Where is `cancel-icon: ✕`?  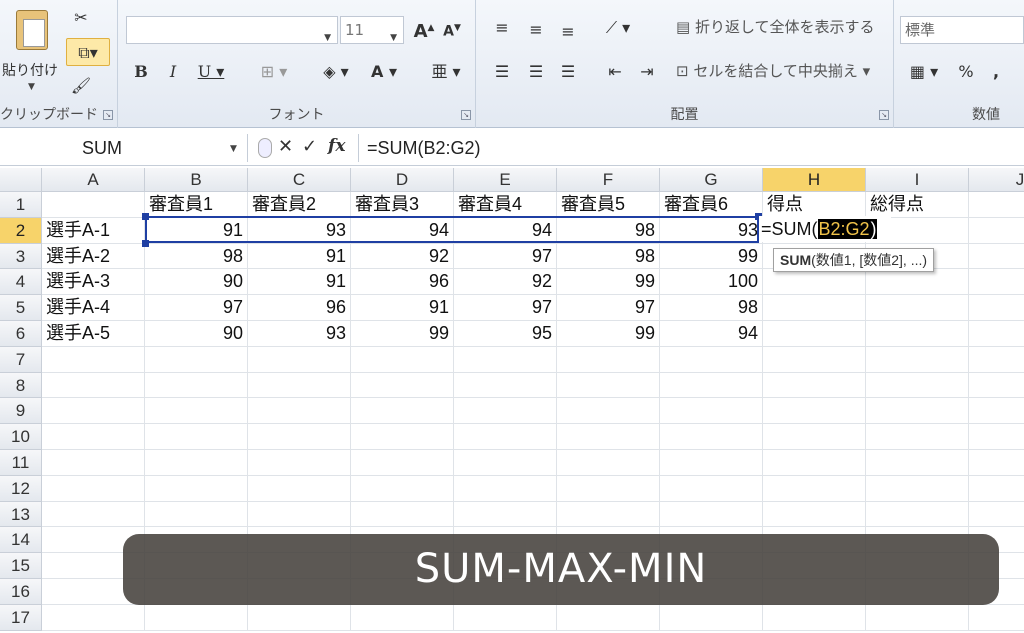
cancel-icon: ✕ is located at coordinates (285, 146).